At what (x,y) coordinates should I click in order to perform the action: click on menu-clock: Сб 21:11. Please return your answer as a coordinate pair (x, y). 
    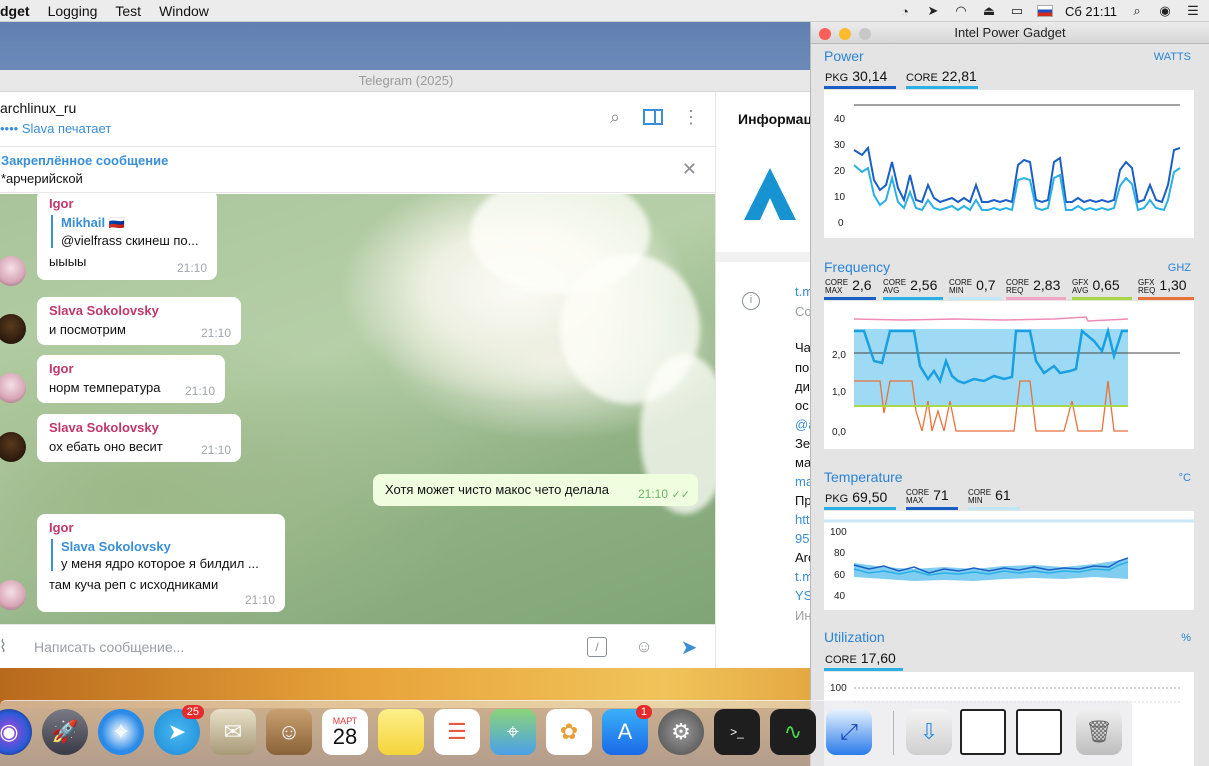
    Looking at the image, I should click on (1091, 11).